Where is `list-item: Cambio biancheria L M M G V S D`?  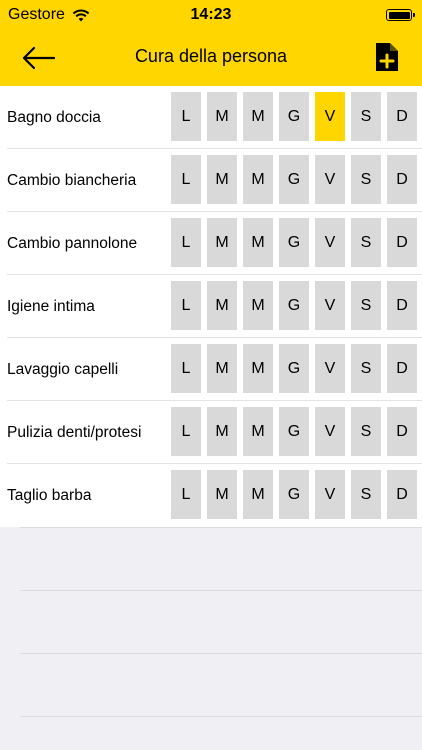 list-item: Cambio biancheria L M M G V S D is located at coordinates (211, 180).